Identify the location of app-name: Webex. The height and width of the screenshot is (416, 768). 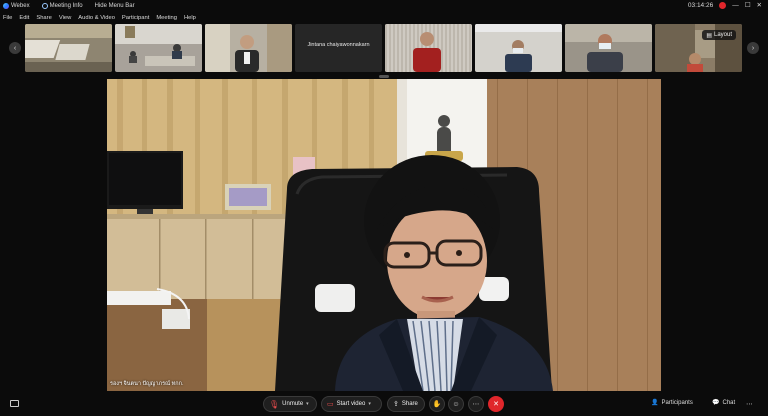
(20, 6).